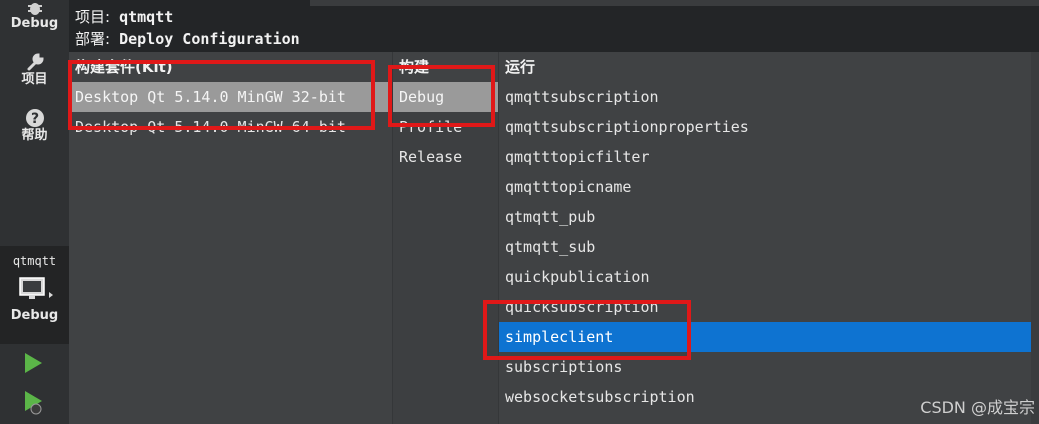  I want to click on run-item: qmqttsubscriptionproperties, so click(765, 127).